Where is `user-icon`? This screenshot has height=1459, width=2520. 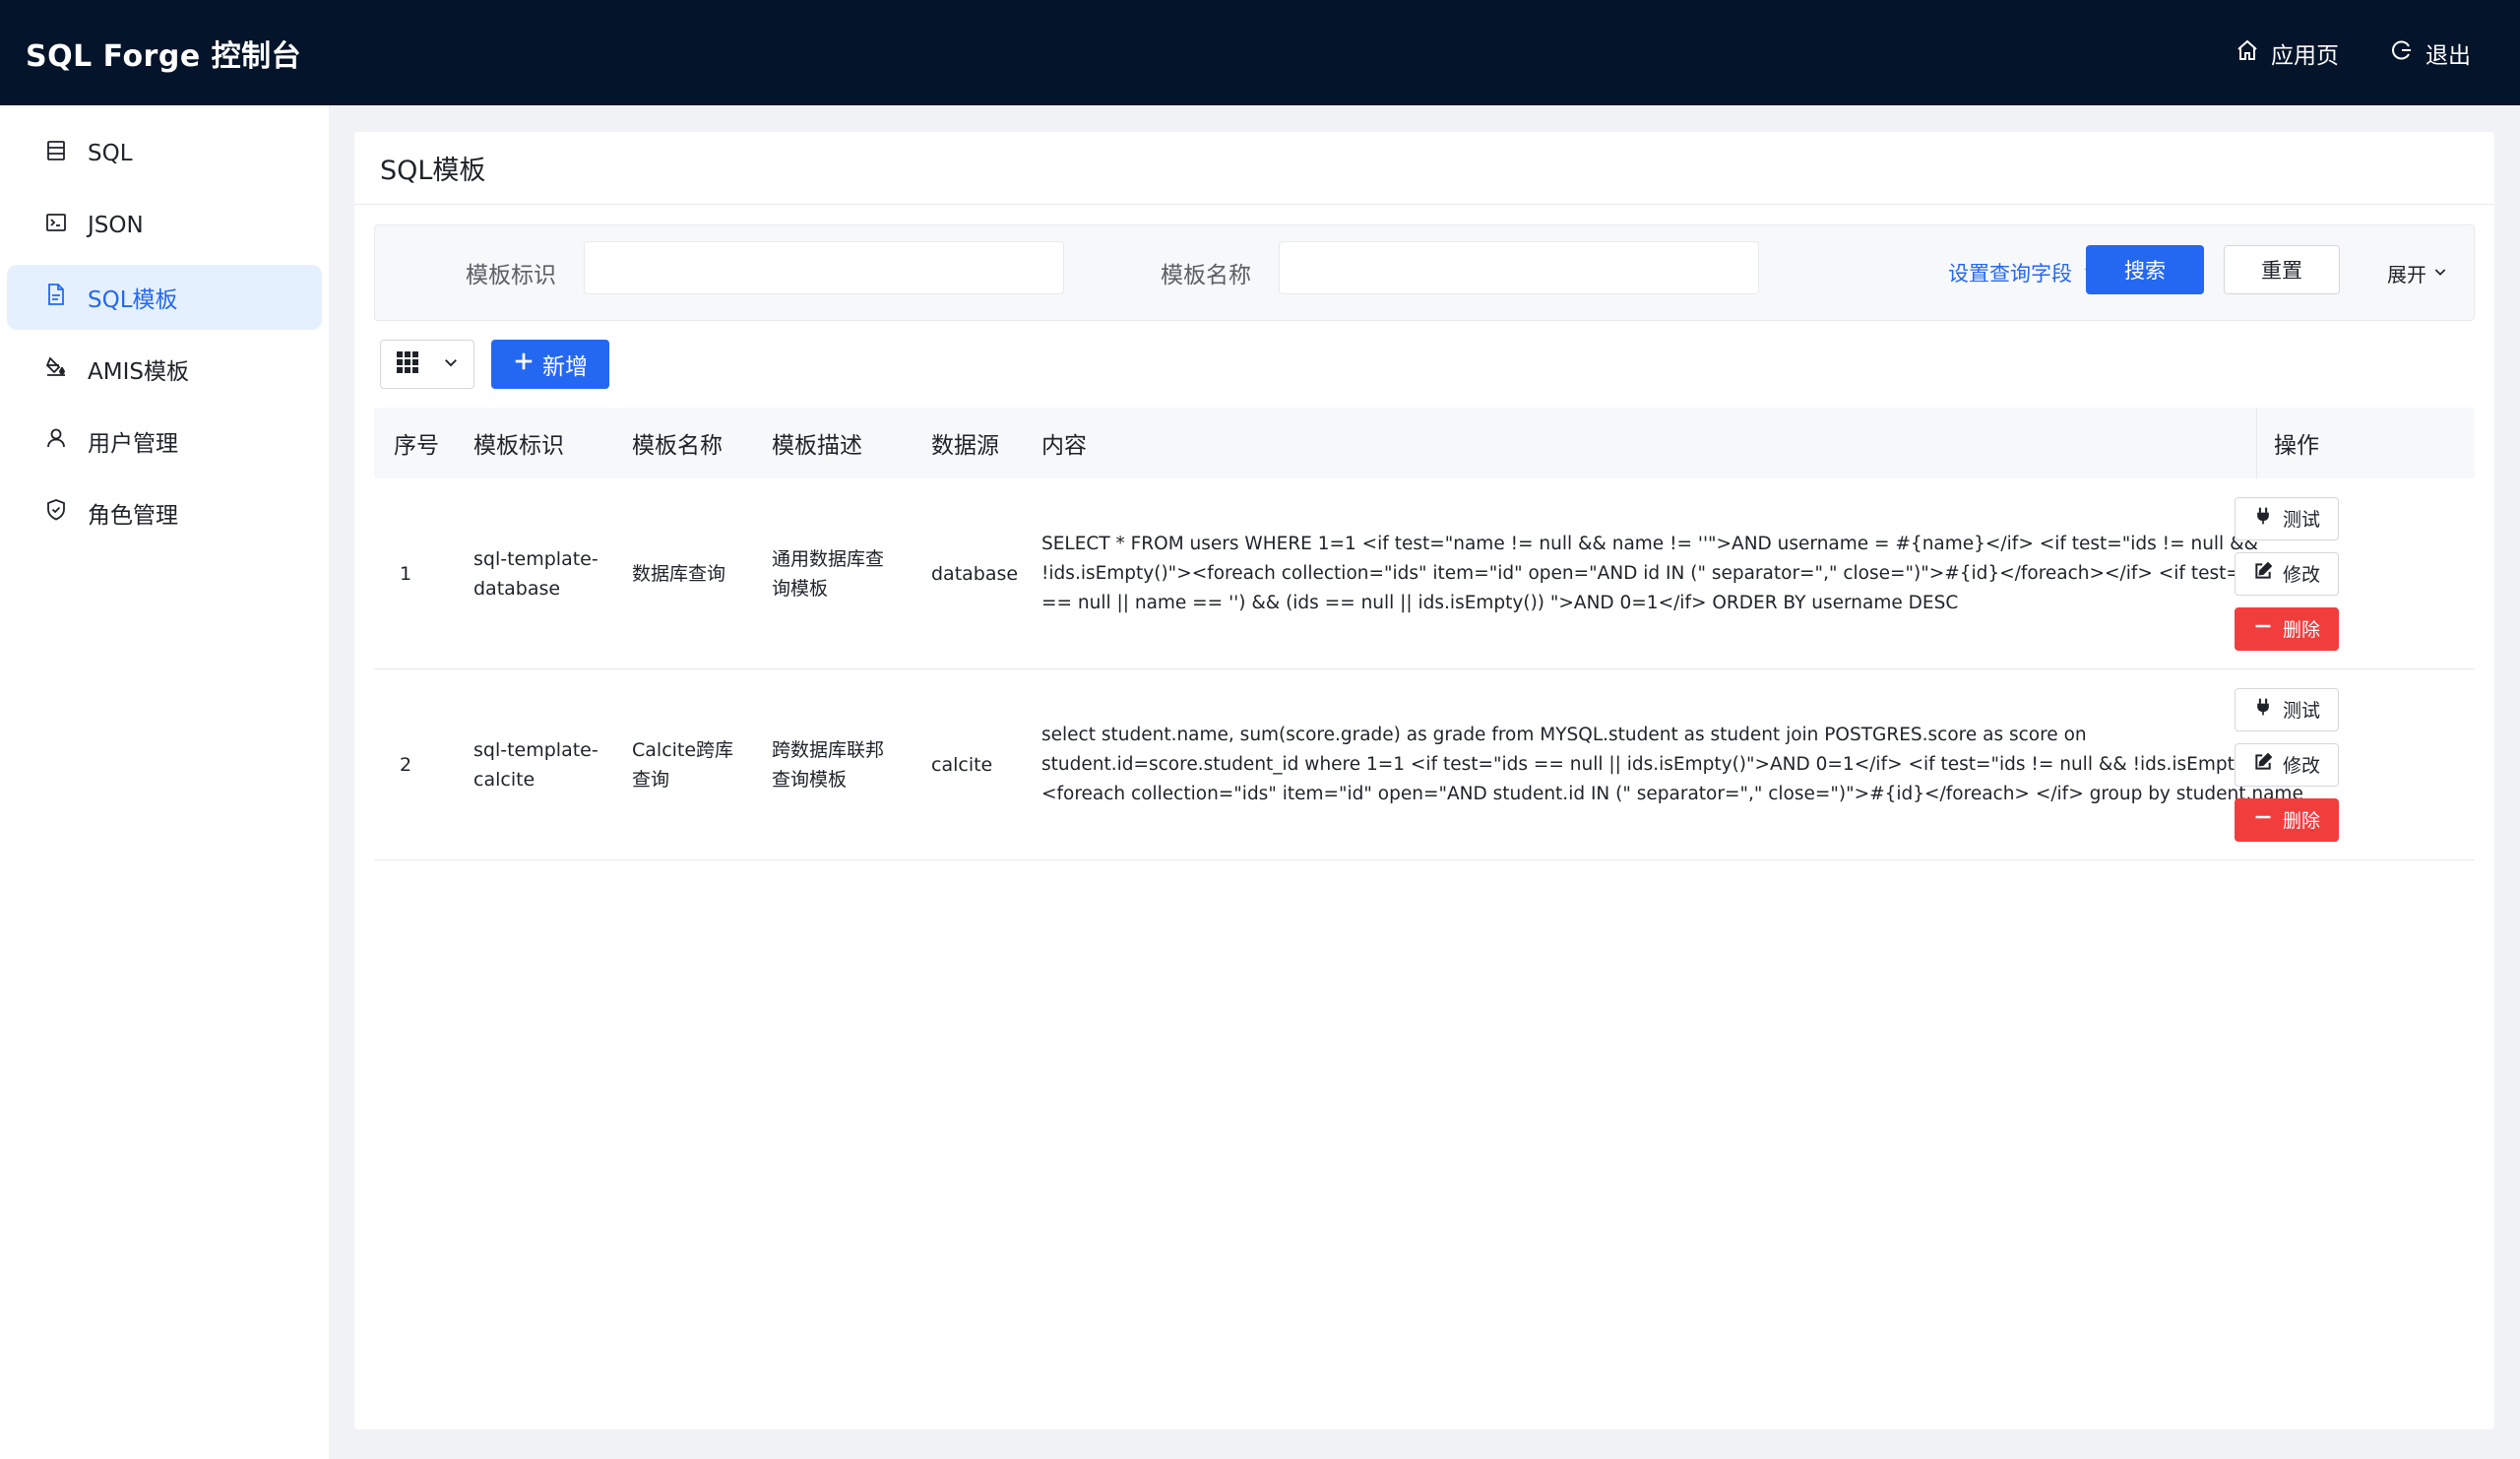 user-icon is located at coordinates (56, 441).